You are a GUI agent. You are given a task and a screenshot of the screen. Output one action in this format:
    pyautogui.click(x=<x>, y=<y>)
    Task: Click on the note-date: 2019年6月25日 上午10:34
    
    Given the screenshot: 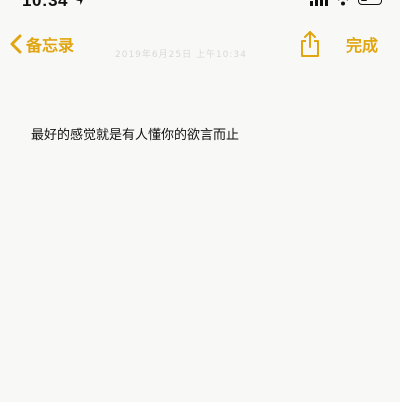 What is the action you would take?
    pyautogui.click(x=181, y=55)
    